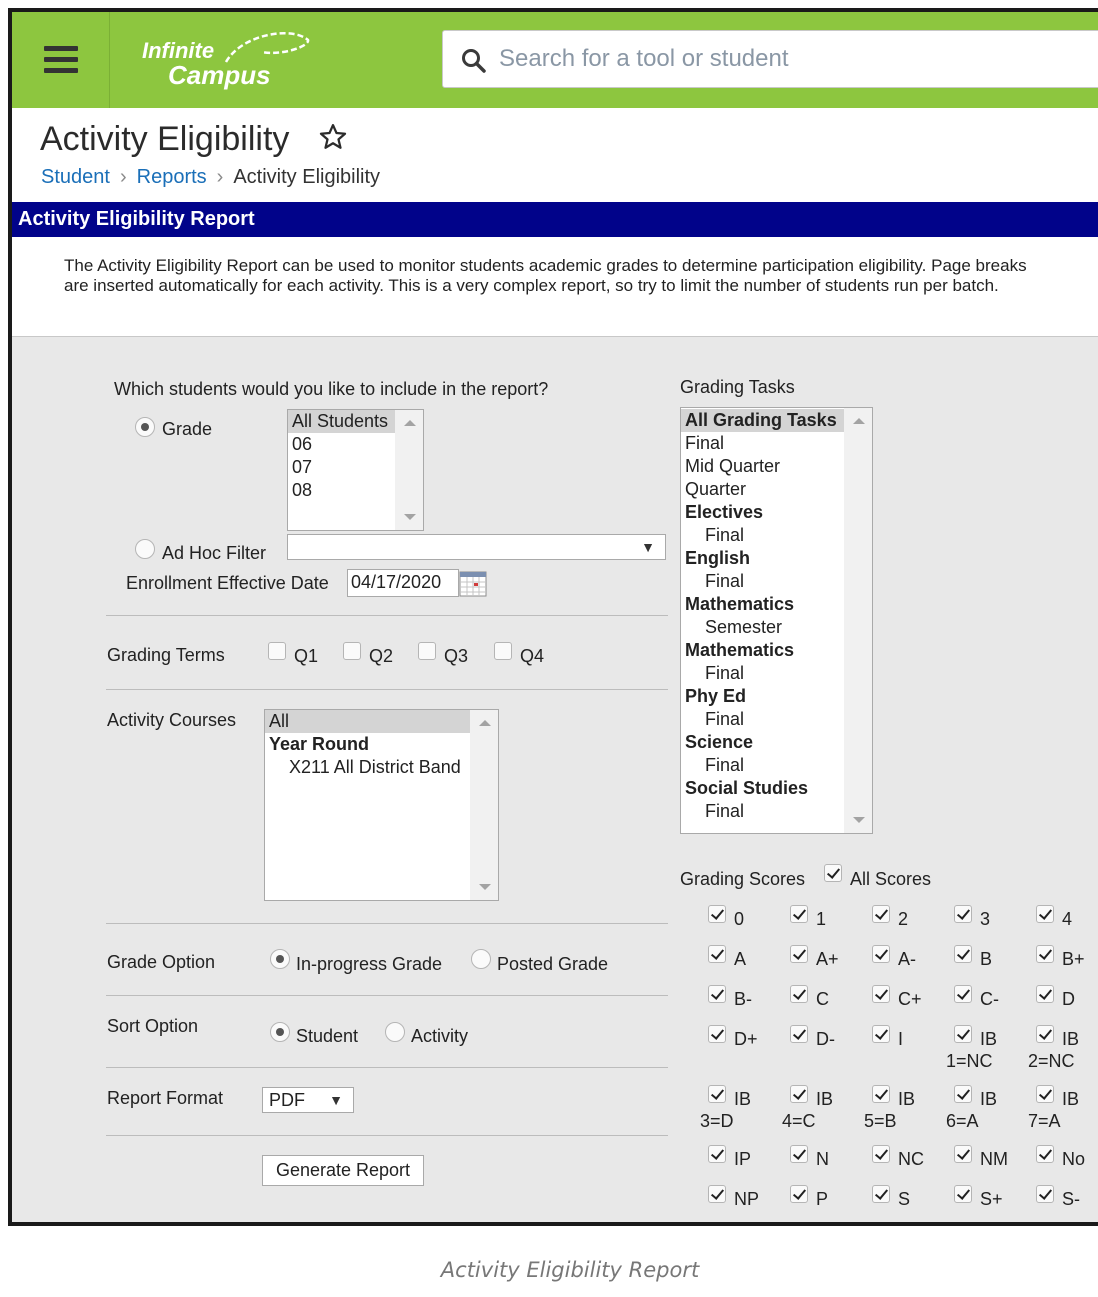 This screenshot has height=1297, width=1098. What do you see at coordinates (381, 805) in the screenshot?
I see `activity-courses-listbox: All Year Round X211 All District Band` at bounding box center [381, 805].